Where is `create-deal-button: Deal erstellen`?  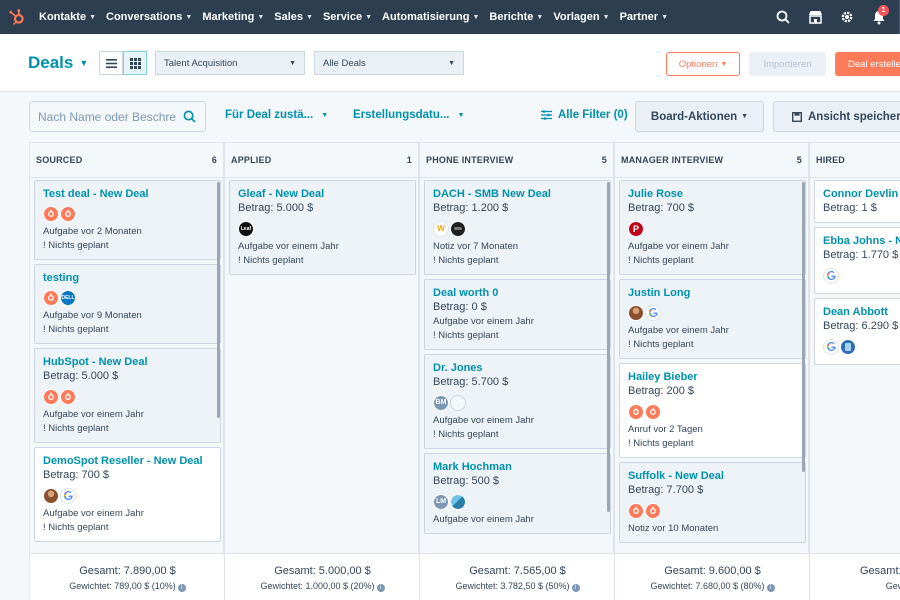
create-deal-button: Deal erstellen is located at coordinates (867, 64).